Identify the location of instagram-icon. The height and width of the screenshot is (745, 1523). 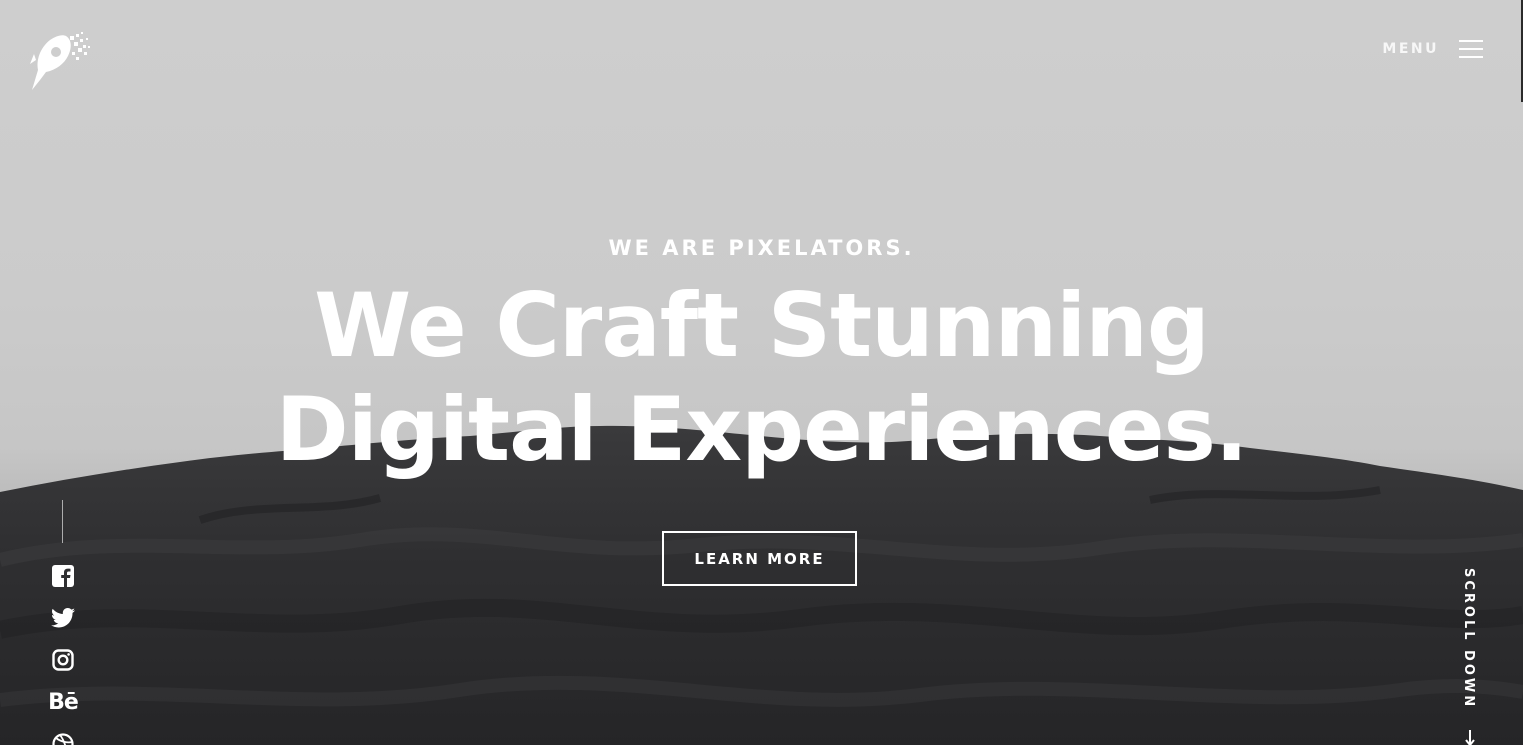
(63, 660).